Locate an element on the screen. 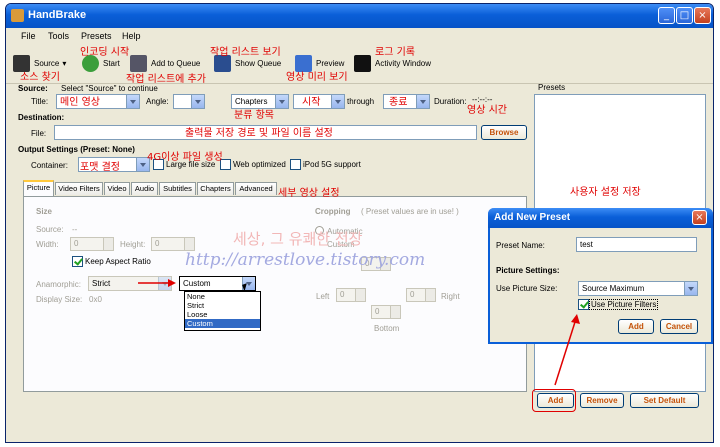  arrow-to-dialog is located at coordinates (565, 353).